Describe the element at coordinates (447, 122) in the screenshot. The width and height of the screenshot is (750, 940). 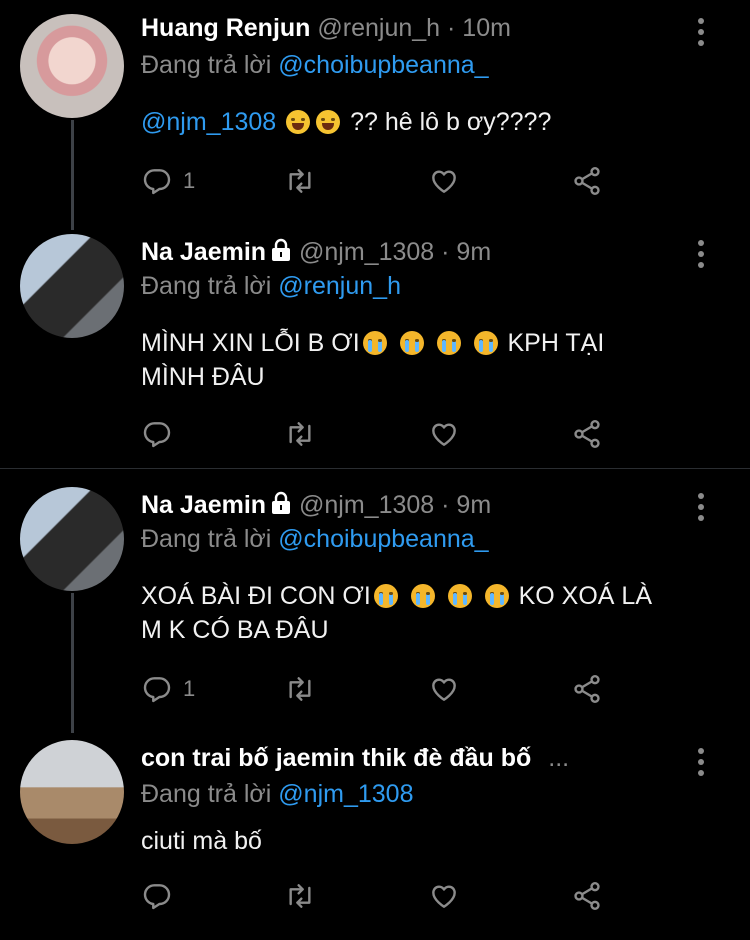
I see `tweet-text-rest: ?? hê lô b ơy????` at that location.